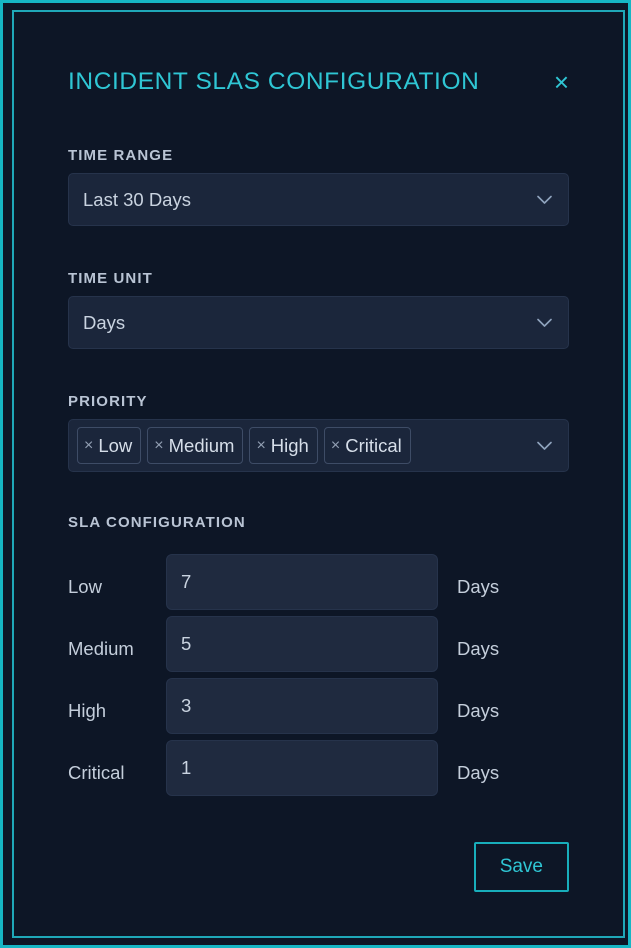 Image resolution: width=631 pixels, height=948 pixels. What do you see at coordinates (115, 445) in the screenshot?
I see `priority-tag-label: Low` at bounding box center [115, 445].